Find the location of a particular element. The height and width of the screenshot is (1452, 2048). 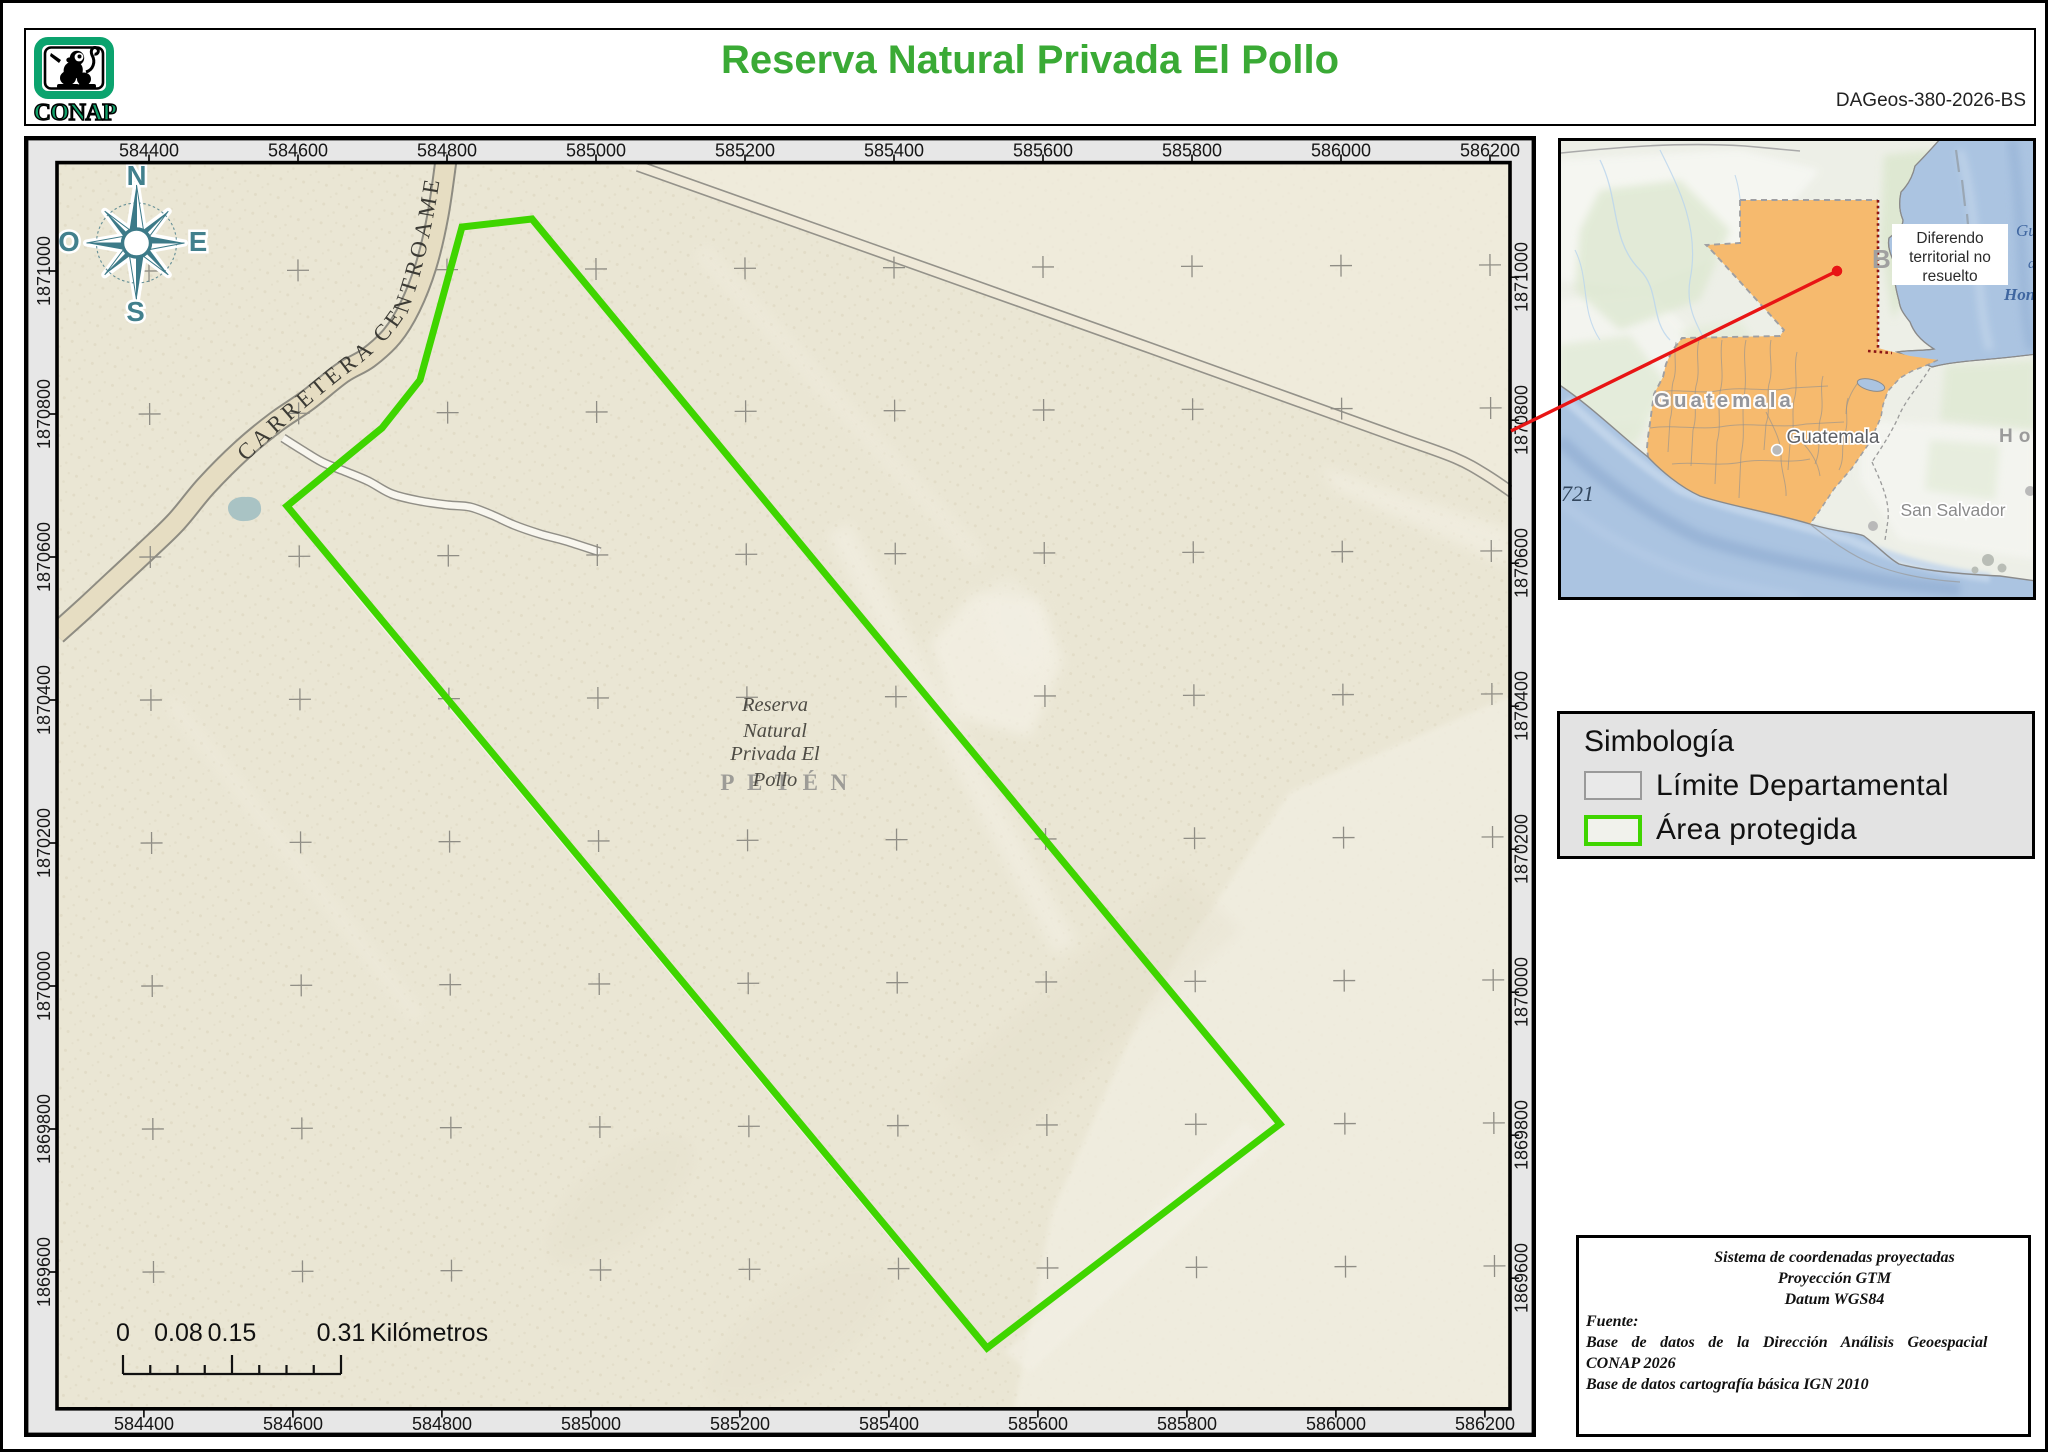

svg-text: San Salvador is located at coordinates (1952, 510).